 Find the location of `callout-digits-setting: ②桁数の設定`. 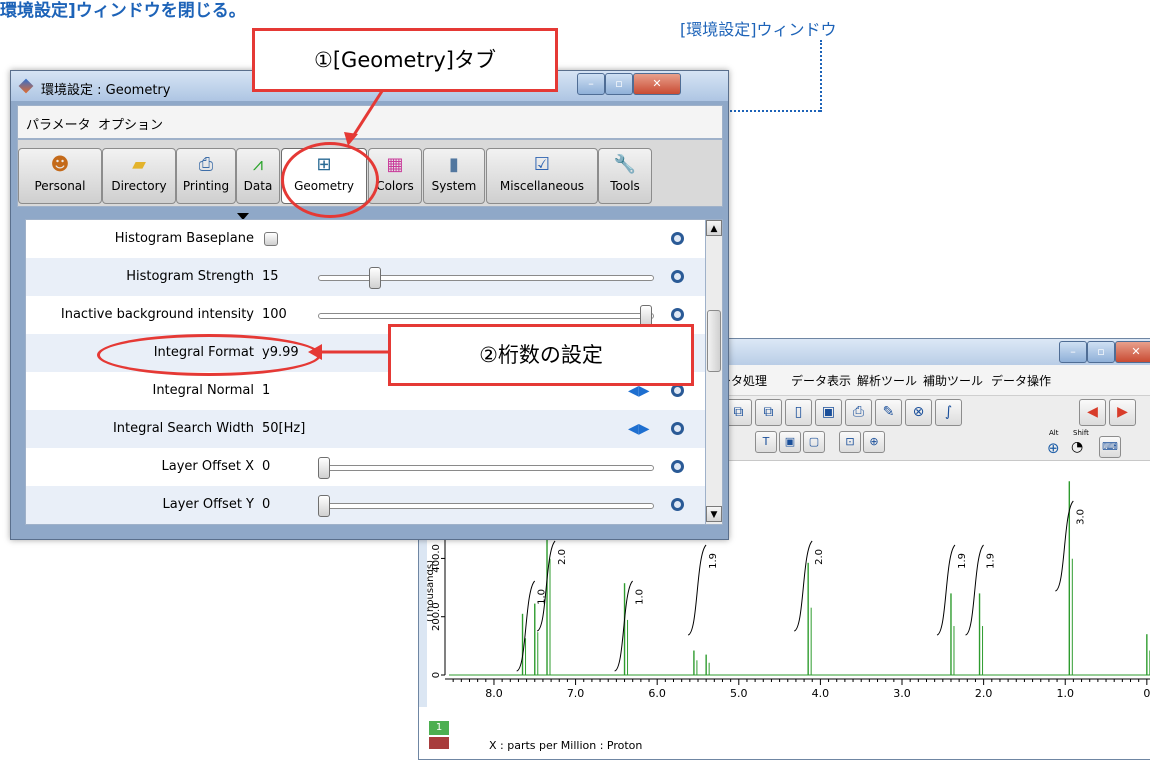

callout-digits-setting: ②桁数の設定 is located at coordinates (541, 355).